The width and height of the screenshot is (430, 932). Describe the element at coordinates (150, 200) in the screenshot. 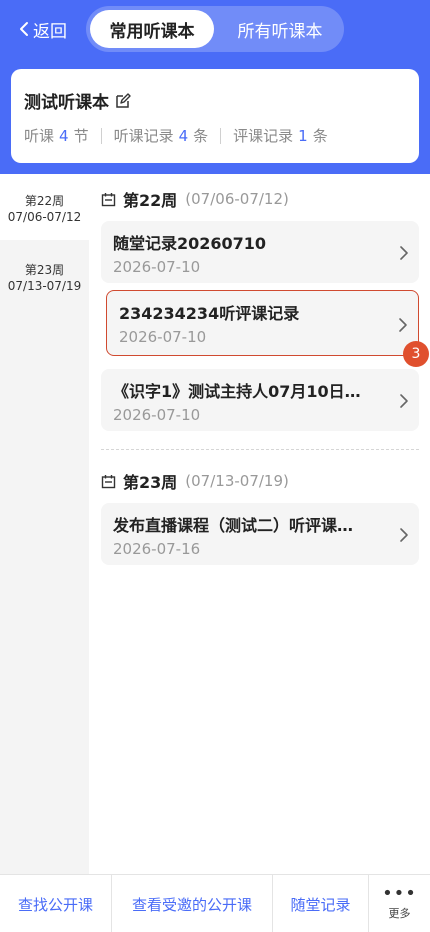

I see `week-label: 第22周` at that location.